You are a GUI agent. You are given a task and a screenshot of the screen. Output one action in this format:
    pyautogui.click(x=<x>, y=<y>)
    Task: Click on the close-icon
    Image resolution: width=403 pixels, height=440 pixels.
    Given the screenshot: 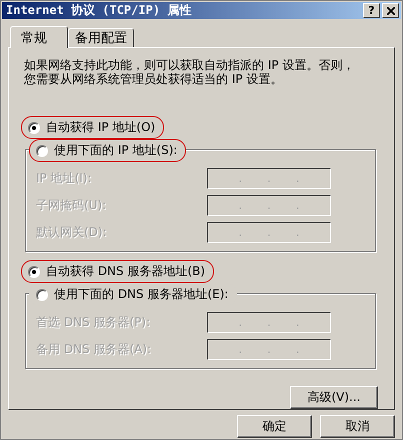 What is the action you would take?
    pyautogui.click(x=390, y=10)
    